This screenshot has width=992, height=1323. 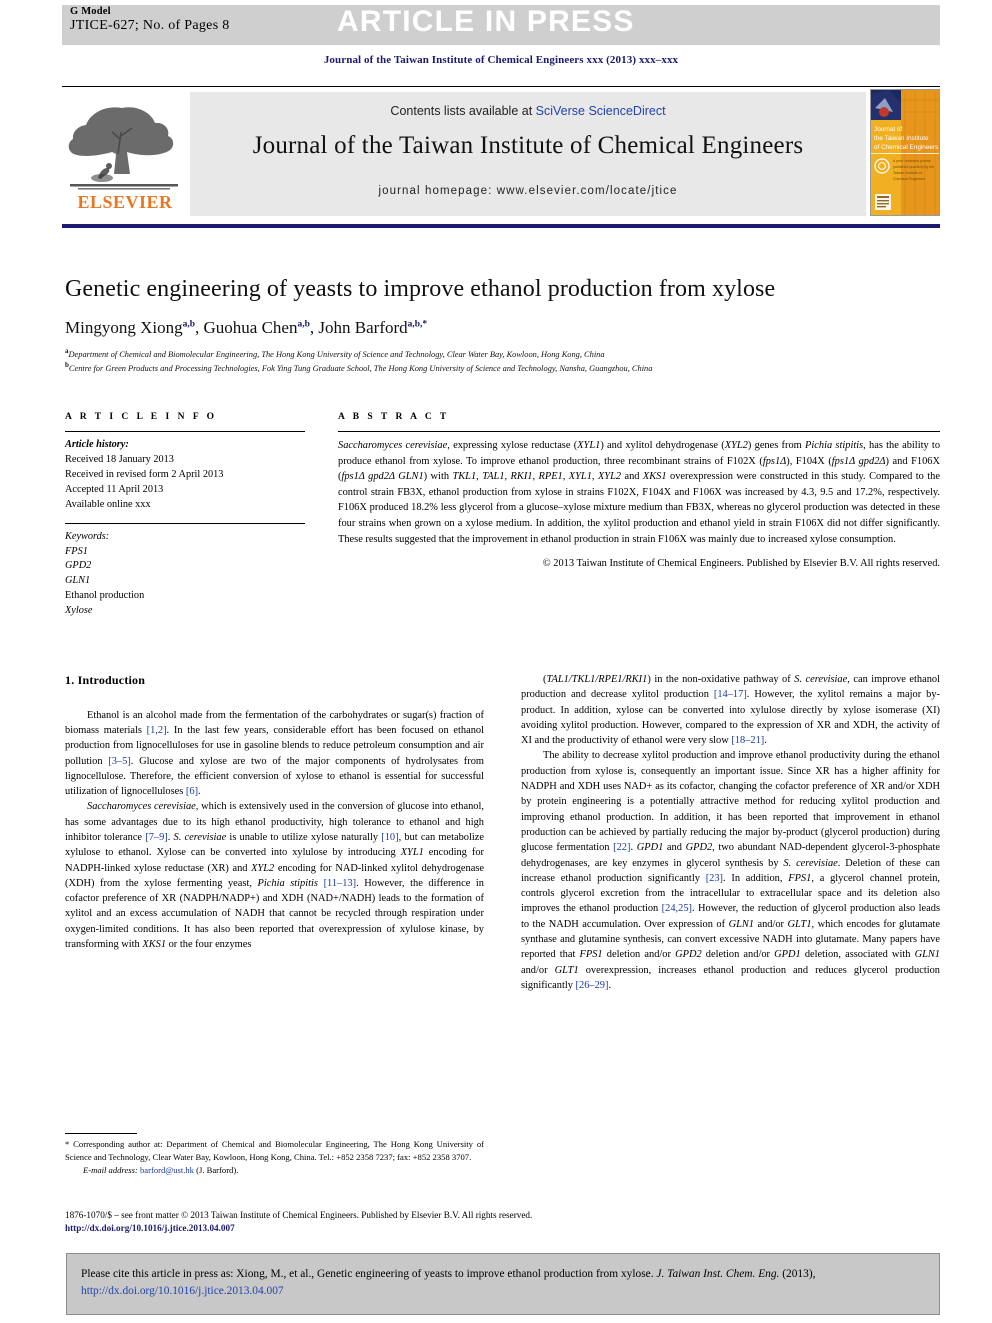 I want to click on citation-ref: [3–5], so click(x=119, y=761).